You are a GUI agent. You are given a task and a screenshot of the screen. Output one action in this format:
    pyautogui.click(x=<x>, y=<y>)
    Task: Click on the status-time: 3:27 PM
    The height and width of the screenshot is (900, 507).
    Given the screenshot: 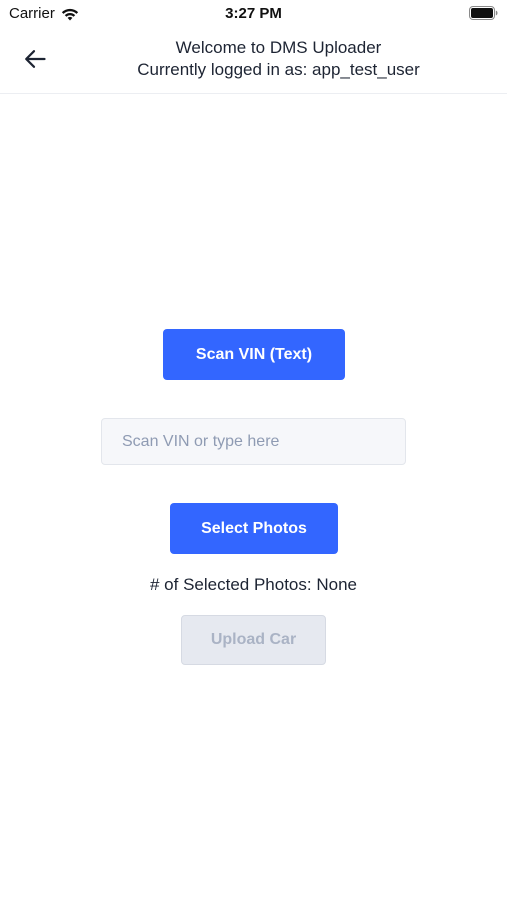 What is the action you would take?
    pyautogui.click(x=253, y=13)
    